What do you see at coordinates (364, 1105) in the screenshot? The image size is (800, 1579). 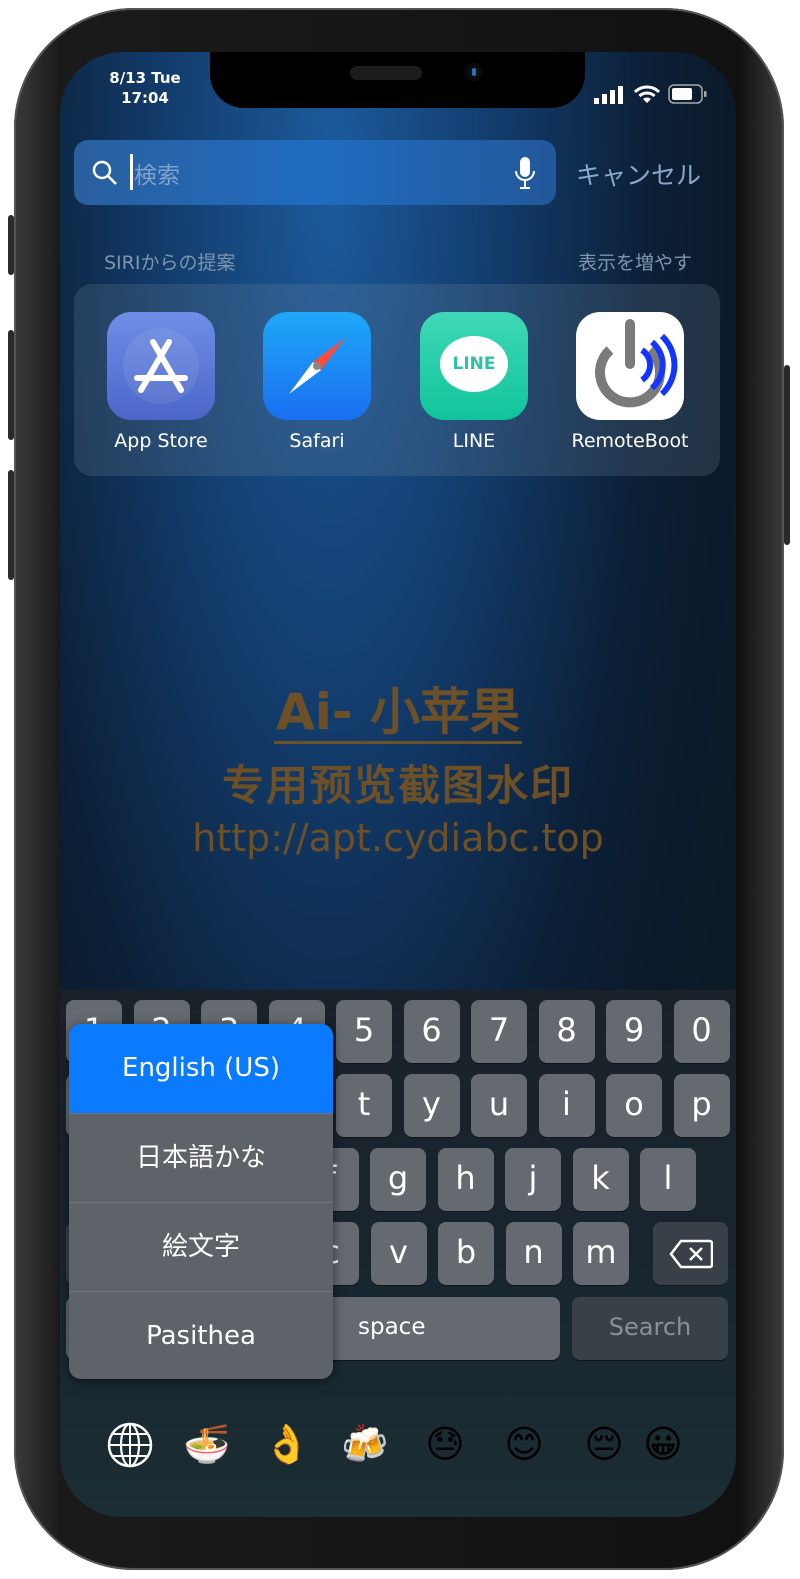 I see `key-t: t` at bounding box center [364, 1105].